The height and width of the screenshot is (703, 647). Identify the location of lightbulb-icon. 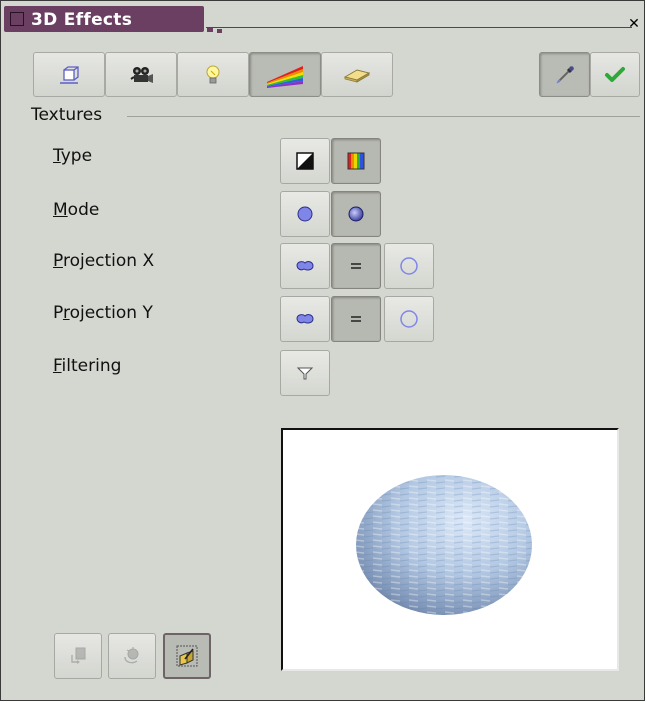
(213, 74).